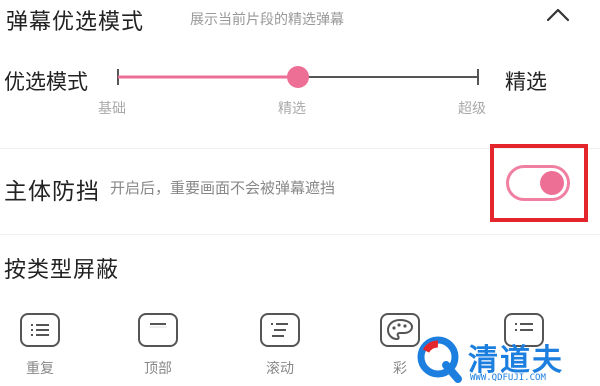 The width and height of the screenshot is (600, 386). Describe the element at coordinates (112, 109) in the screenshot. I see `tick-label-basic: 基础` at that location.